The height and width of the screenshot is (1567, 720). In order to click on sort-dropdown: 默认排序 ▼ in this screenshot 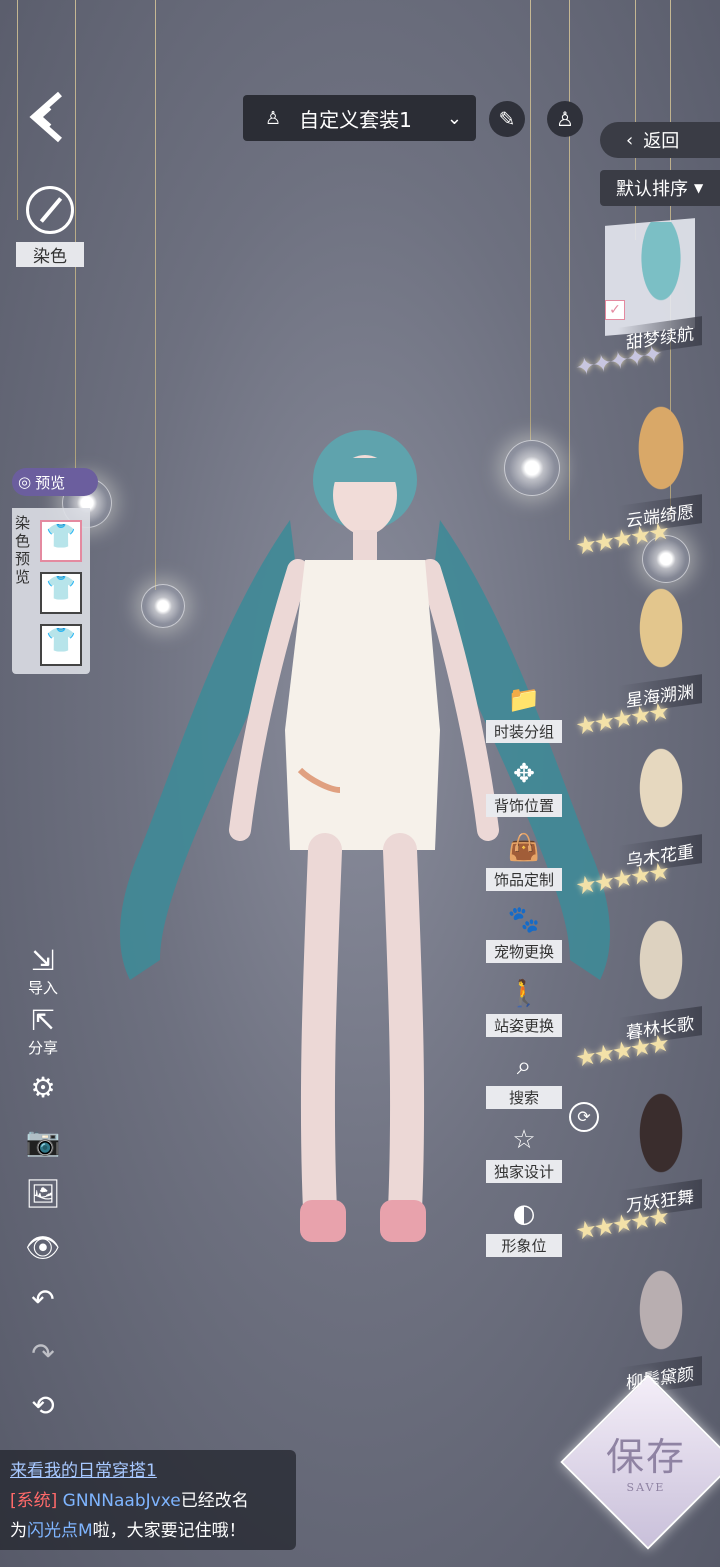, I will do `click(660, 188)`.